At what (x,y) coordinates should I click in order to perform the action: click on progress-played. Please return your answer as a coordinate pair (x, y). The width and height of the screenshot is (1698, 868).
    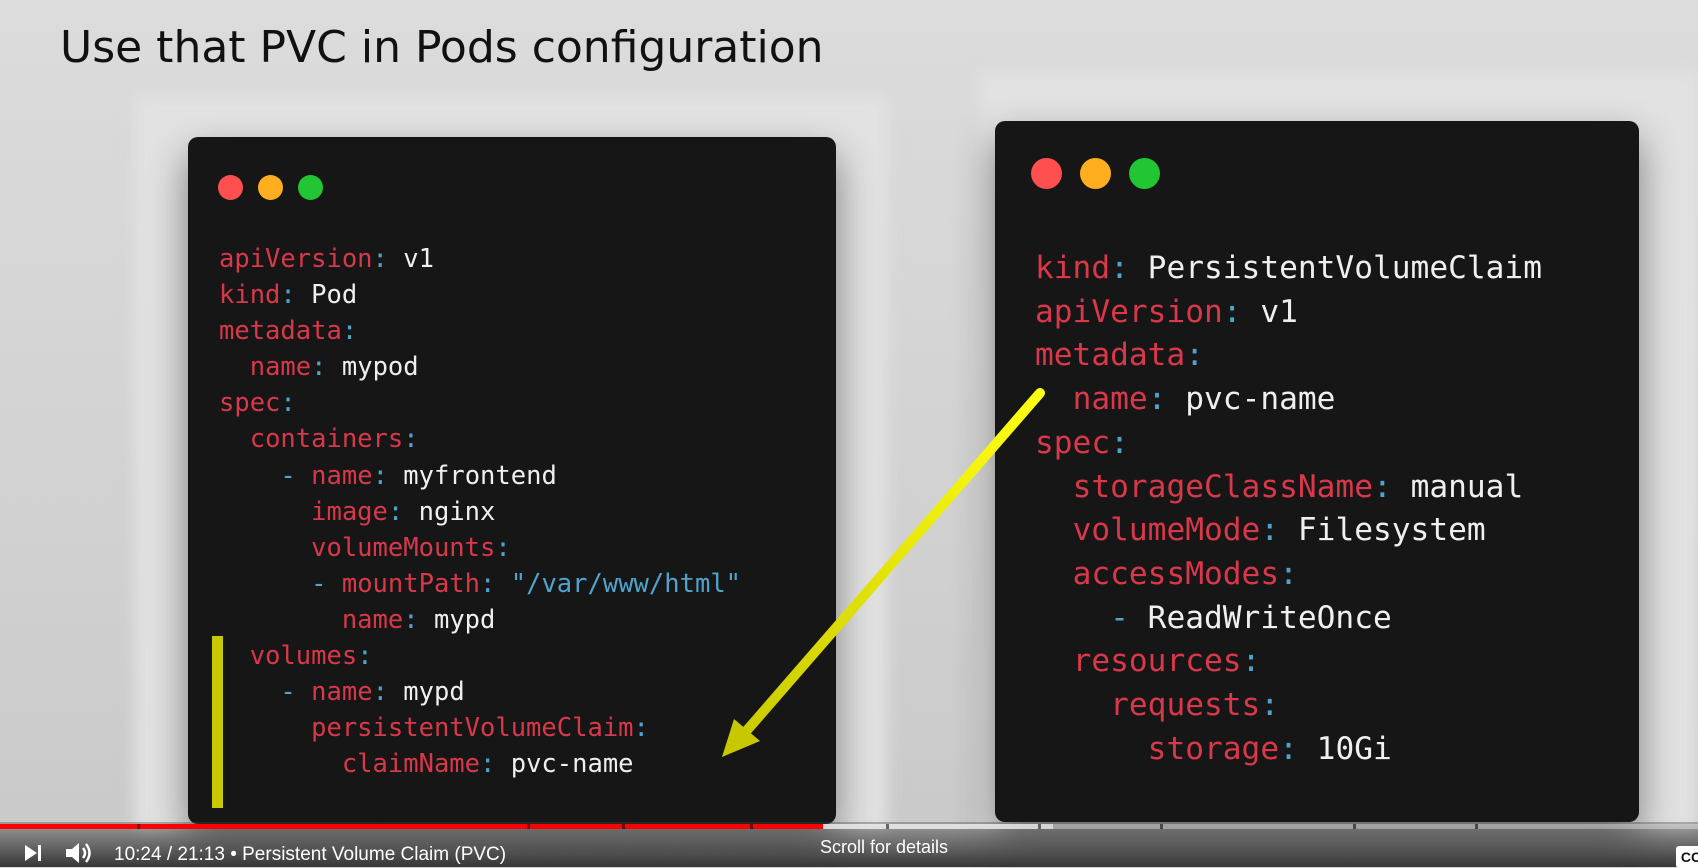
    Looking at the image, I should click on (412, 826).